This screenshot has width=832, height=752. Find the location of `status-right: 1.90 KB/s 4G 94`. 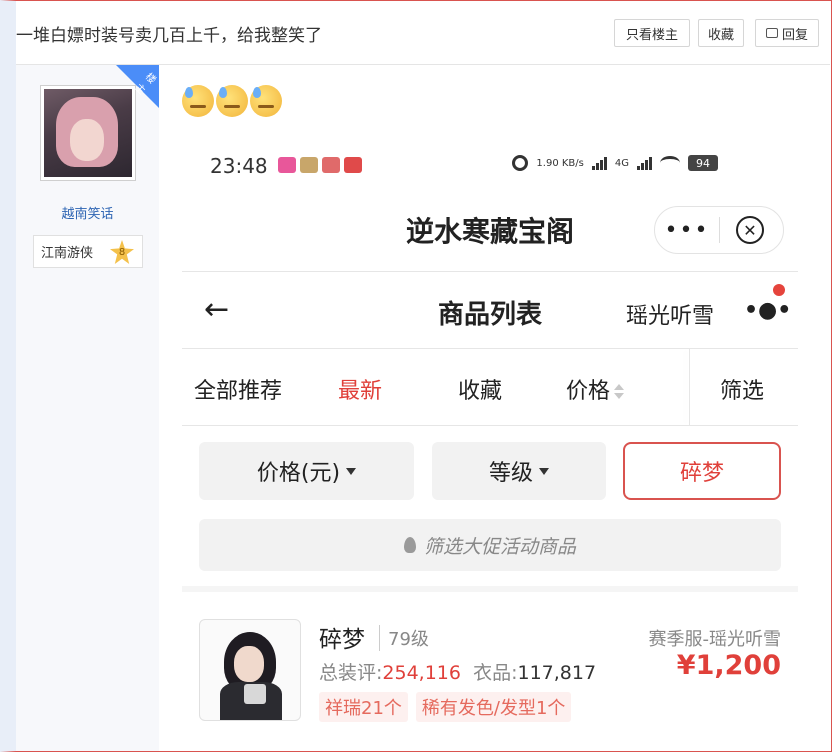

status-right: 1.90 KB/s 4G 94 is located at coordinates (615, 163).